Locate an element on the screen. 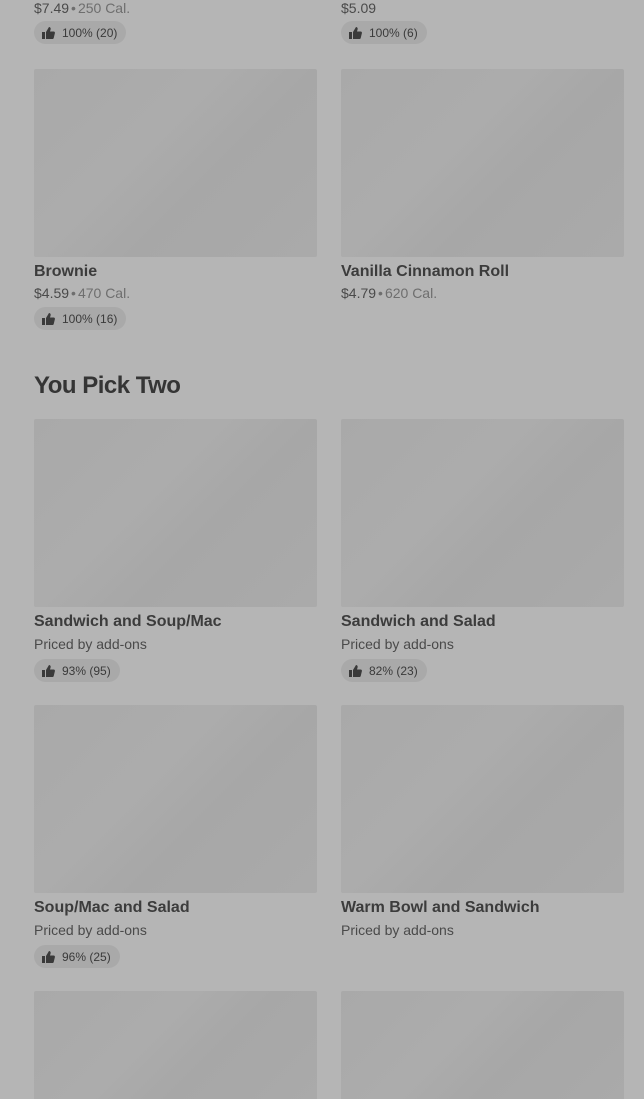  menu-item-card: Warm Bowl and Sandwich Priced by add-ons is located at coordinates (482, 822).